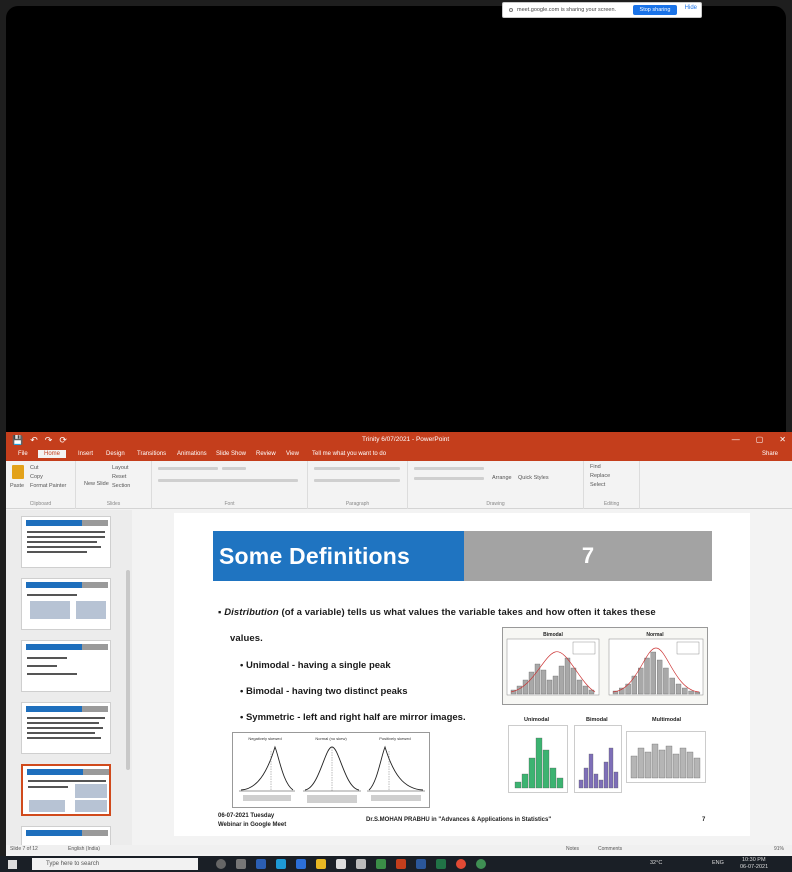  I want to click on close-button: ✕, so click(782, 439).